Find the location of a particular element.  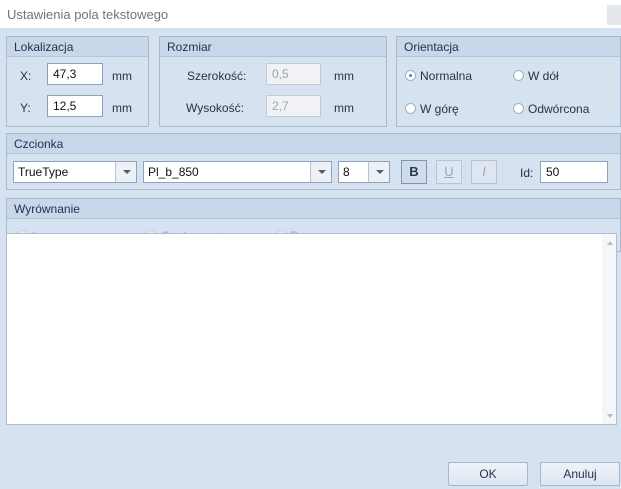

scroll-down-arrow-icon is located at coordinates (610, 416).